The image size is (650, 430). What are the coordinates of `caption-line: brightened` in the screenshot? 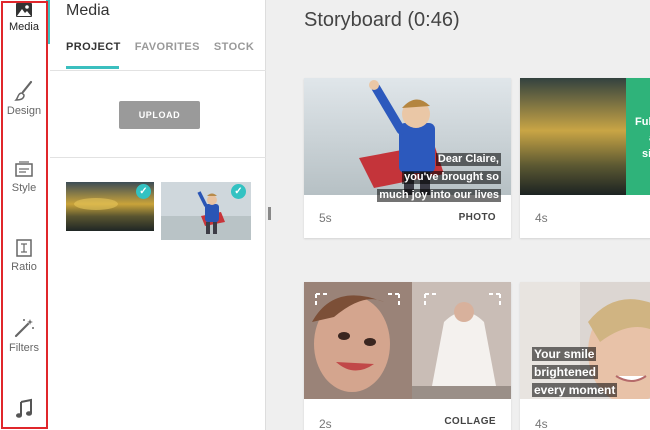 It's located at (565, 372).